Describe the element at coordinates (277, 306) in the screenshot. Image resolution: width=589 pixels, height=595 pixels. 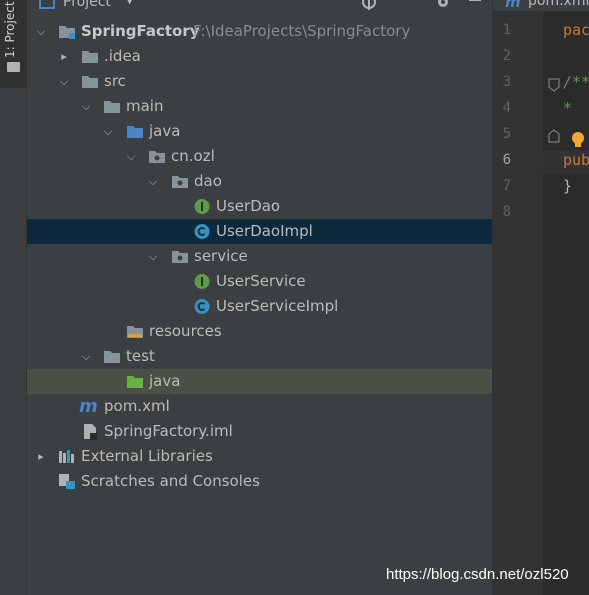
I see `file-label: UserServiceImpl` at that location.